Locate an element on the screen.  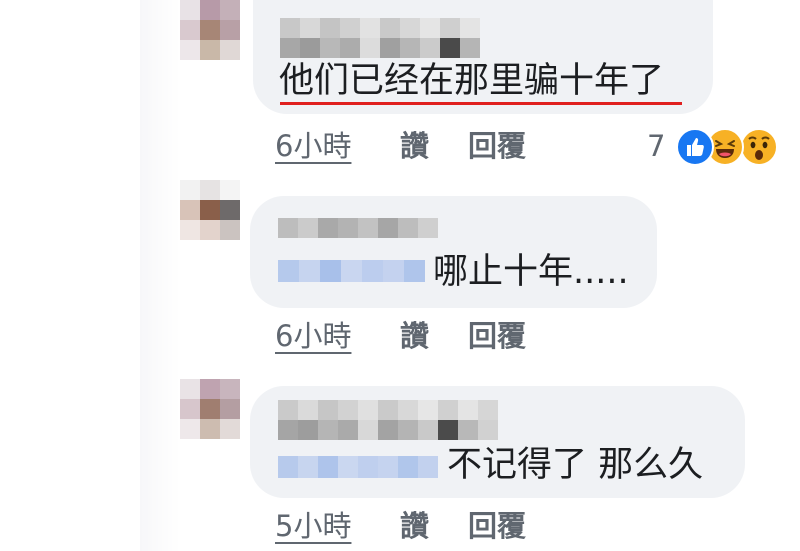
comment-text: 不记得了 那么久 is located at coordinates (575, 465).